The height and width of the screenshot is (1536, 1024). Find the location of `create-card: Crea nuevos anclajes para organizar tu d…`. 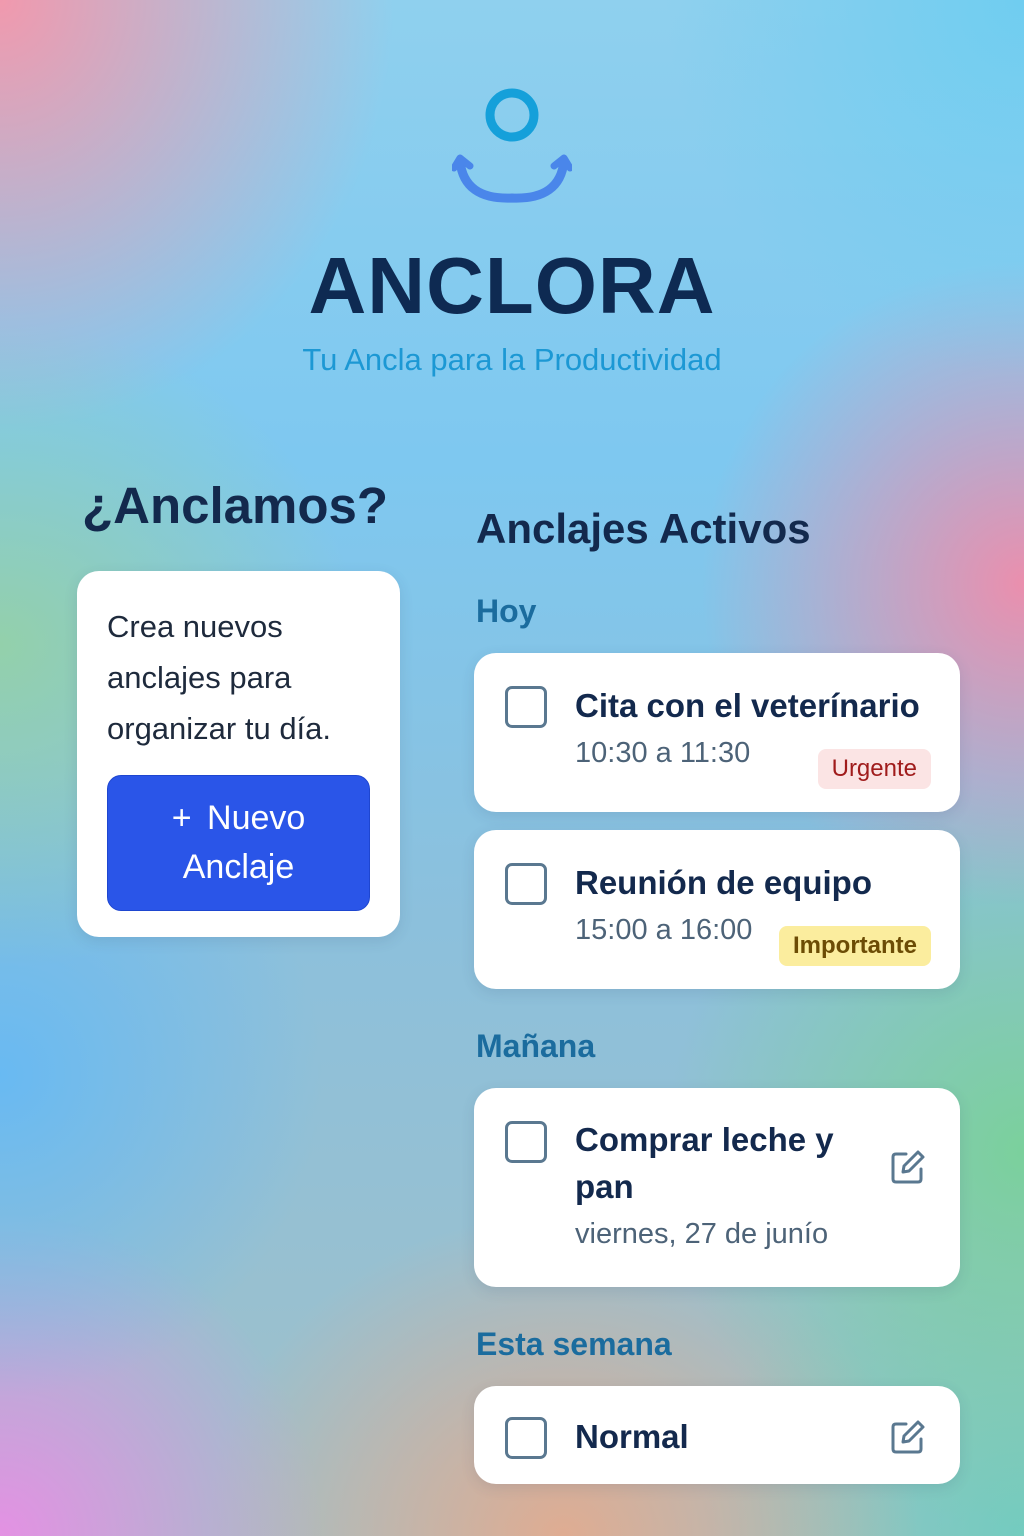

create-card: Crea nuevos anclajes para organizar tu d… is located at coordinates (238, 754).